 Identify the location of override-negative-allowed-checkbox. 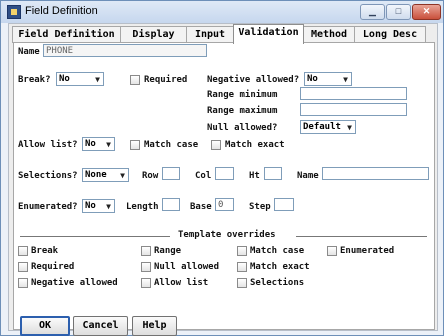
(23, 283).